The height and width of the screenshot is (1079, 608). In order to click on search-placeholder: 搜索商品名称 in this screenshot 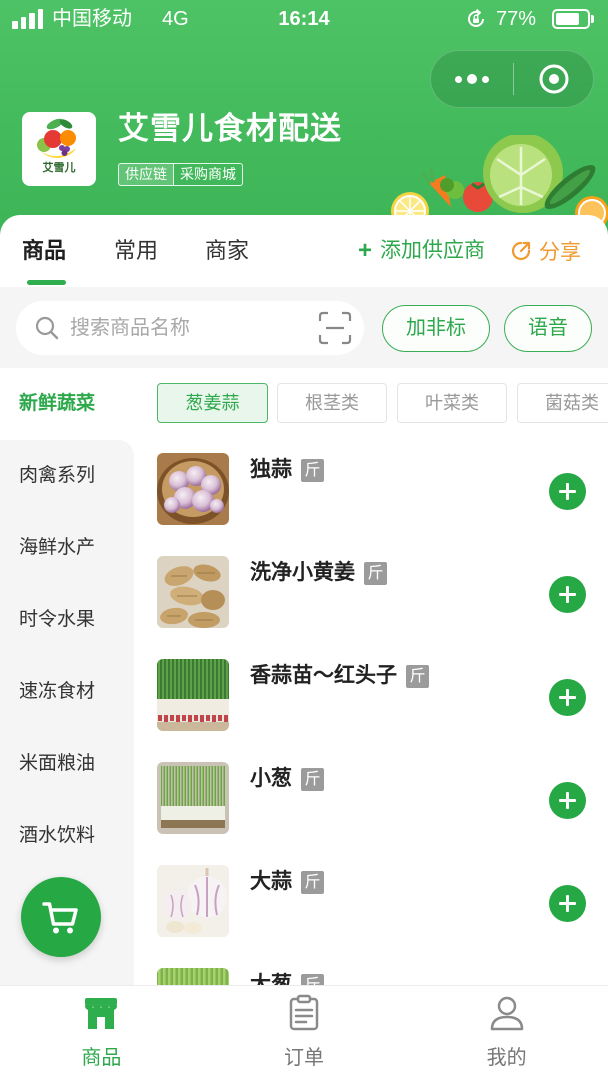, I will do `click(130, 328)`.